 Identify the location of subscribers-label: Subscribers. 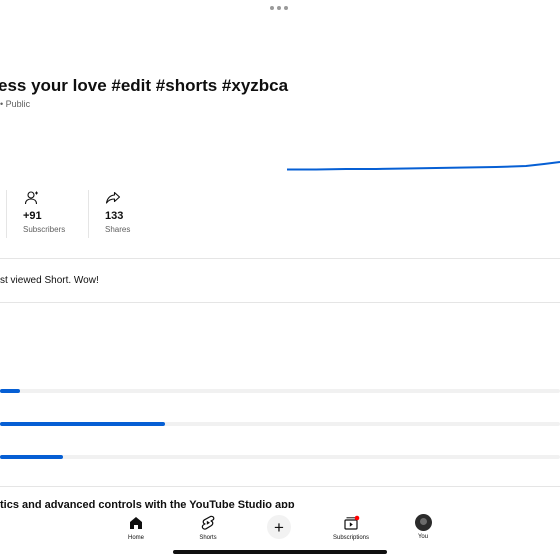
(44, 229).